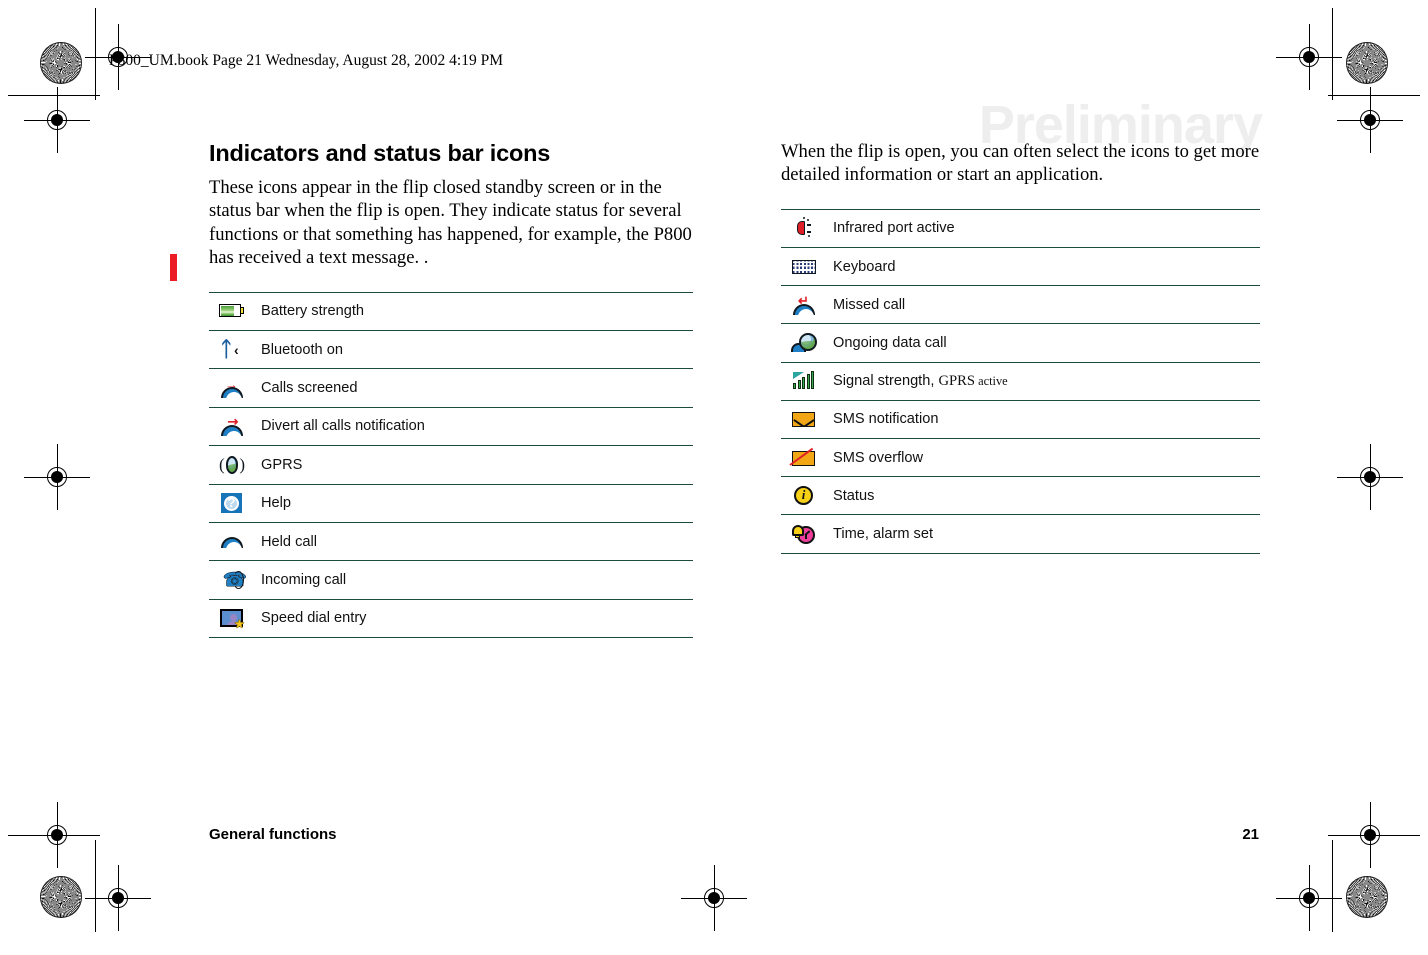  I want to click on held-call-icon, so click(232, 541).